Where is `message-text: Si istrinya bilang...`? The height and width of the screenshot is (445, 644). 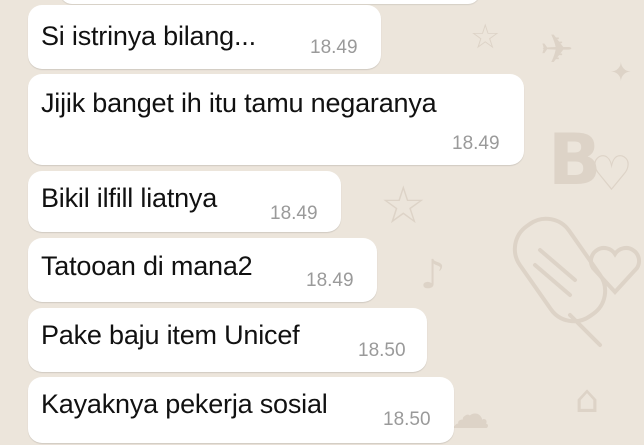 message-text: Si istrinya bilang... is located at coordinates (148, 36).